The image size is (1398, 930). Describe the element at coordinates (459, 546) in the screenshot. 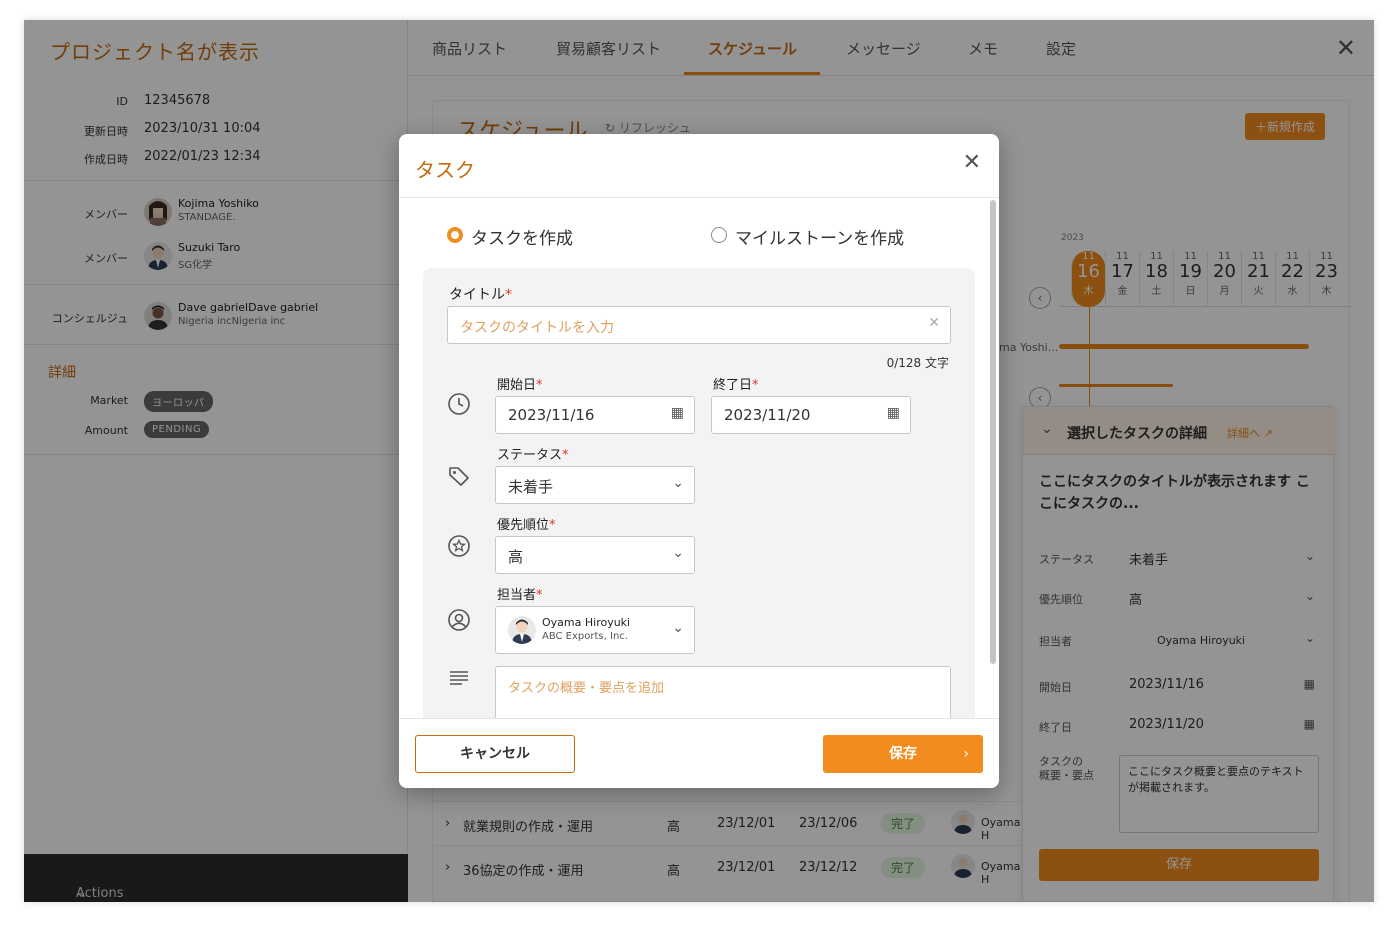

I see `star-badge-icon` at that location.